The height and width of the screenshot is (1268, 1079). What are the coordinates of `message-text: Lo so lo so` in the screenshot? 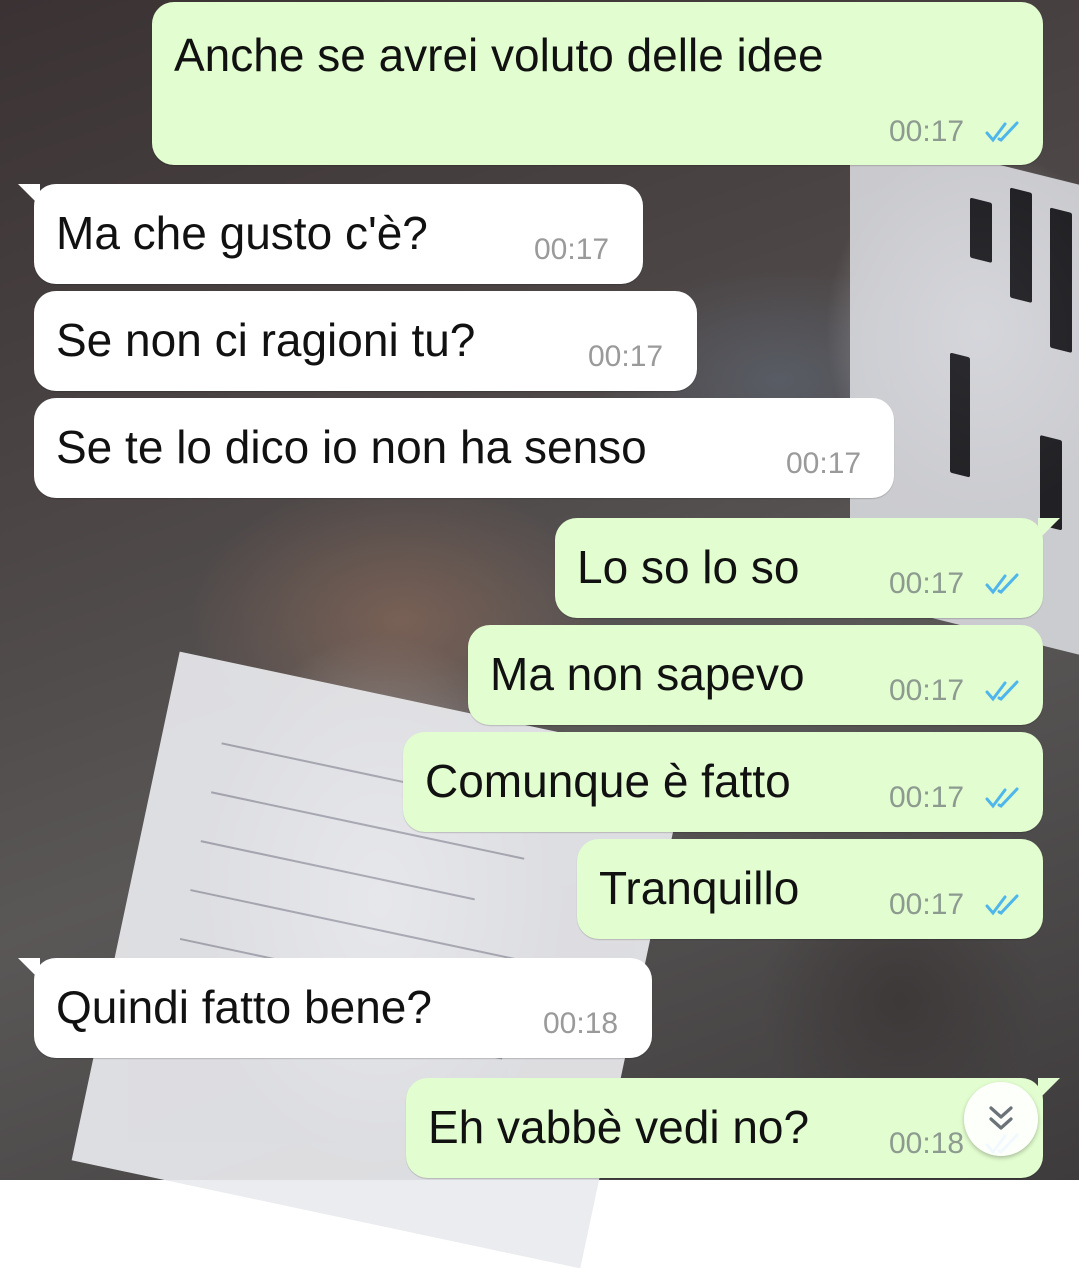 It's located at (688, 567).